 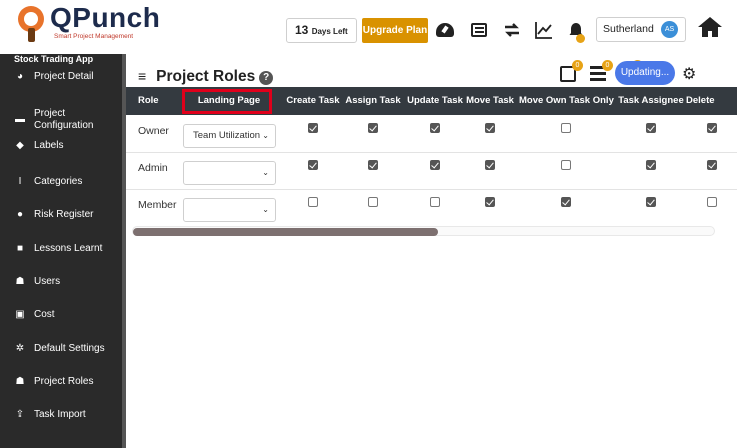 I want to click on roles-list-icon: 0, so click(x=600, y=72).